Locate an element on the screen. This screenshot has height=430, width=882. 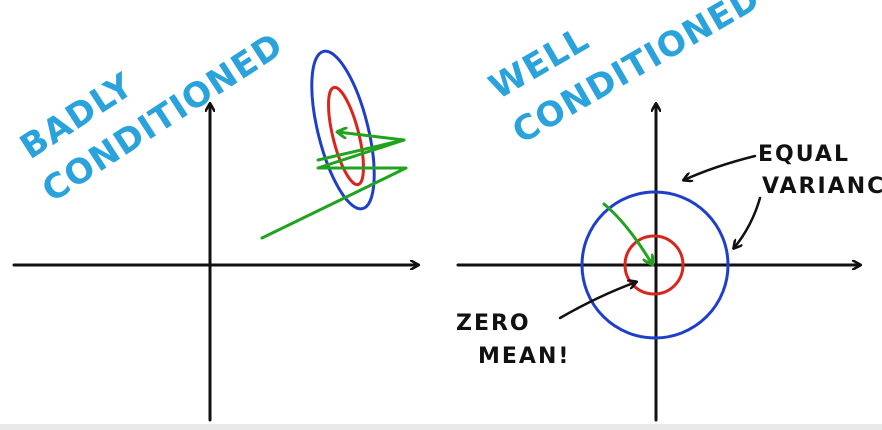
left-title: BADLY CONDITIONED is located at coordinates (152, 117).